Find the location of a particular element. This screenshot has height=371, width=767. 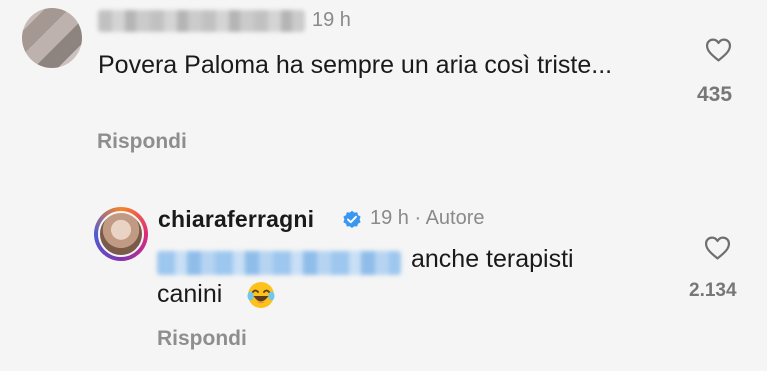

like-count: 2.134 is located at coordinates (713, 290).